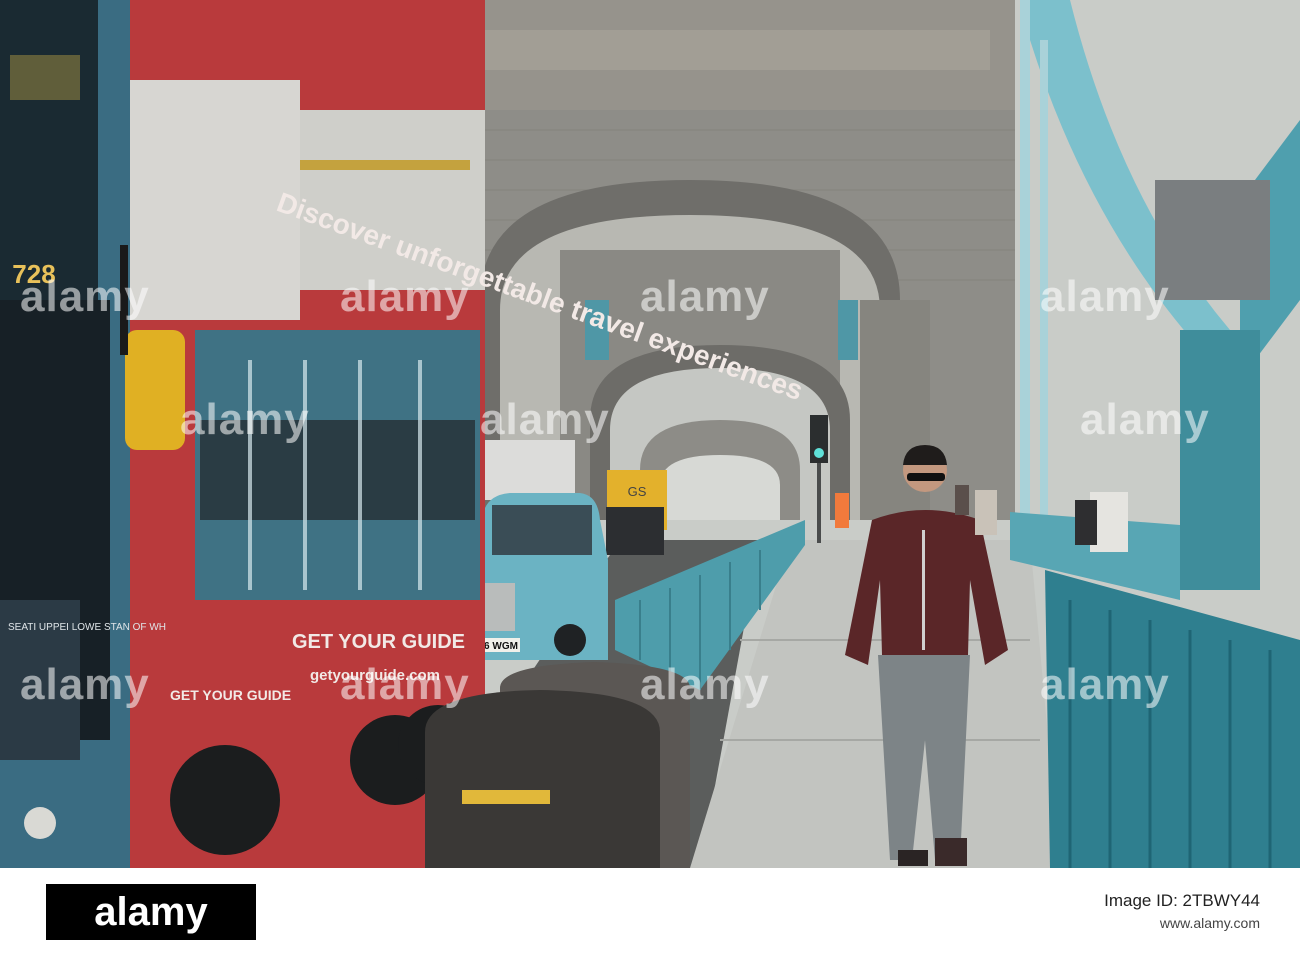  What do you see at coordinates (151, 912) in the screenshot?
I see `alamy-logo: alamy` at bounding box center [151, 912].